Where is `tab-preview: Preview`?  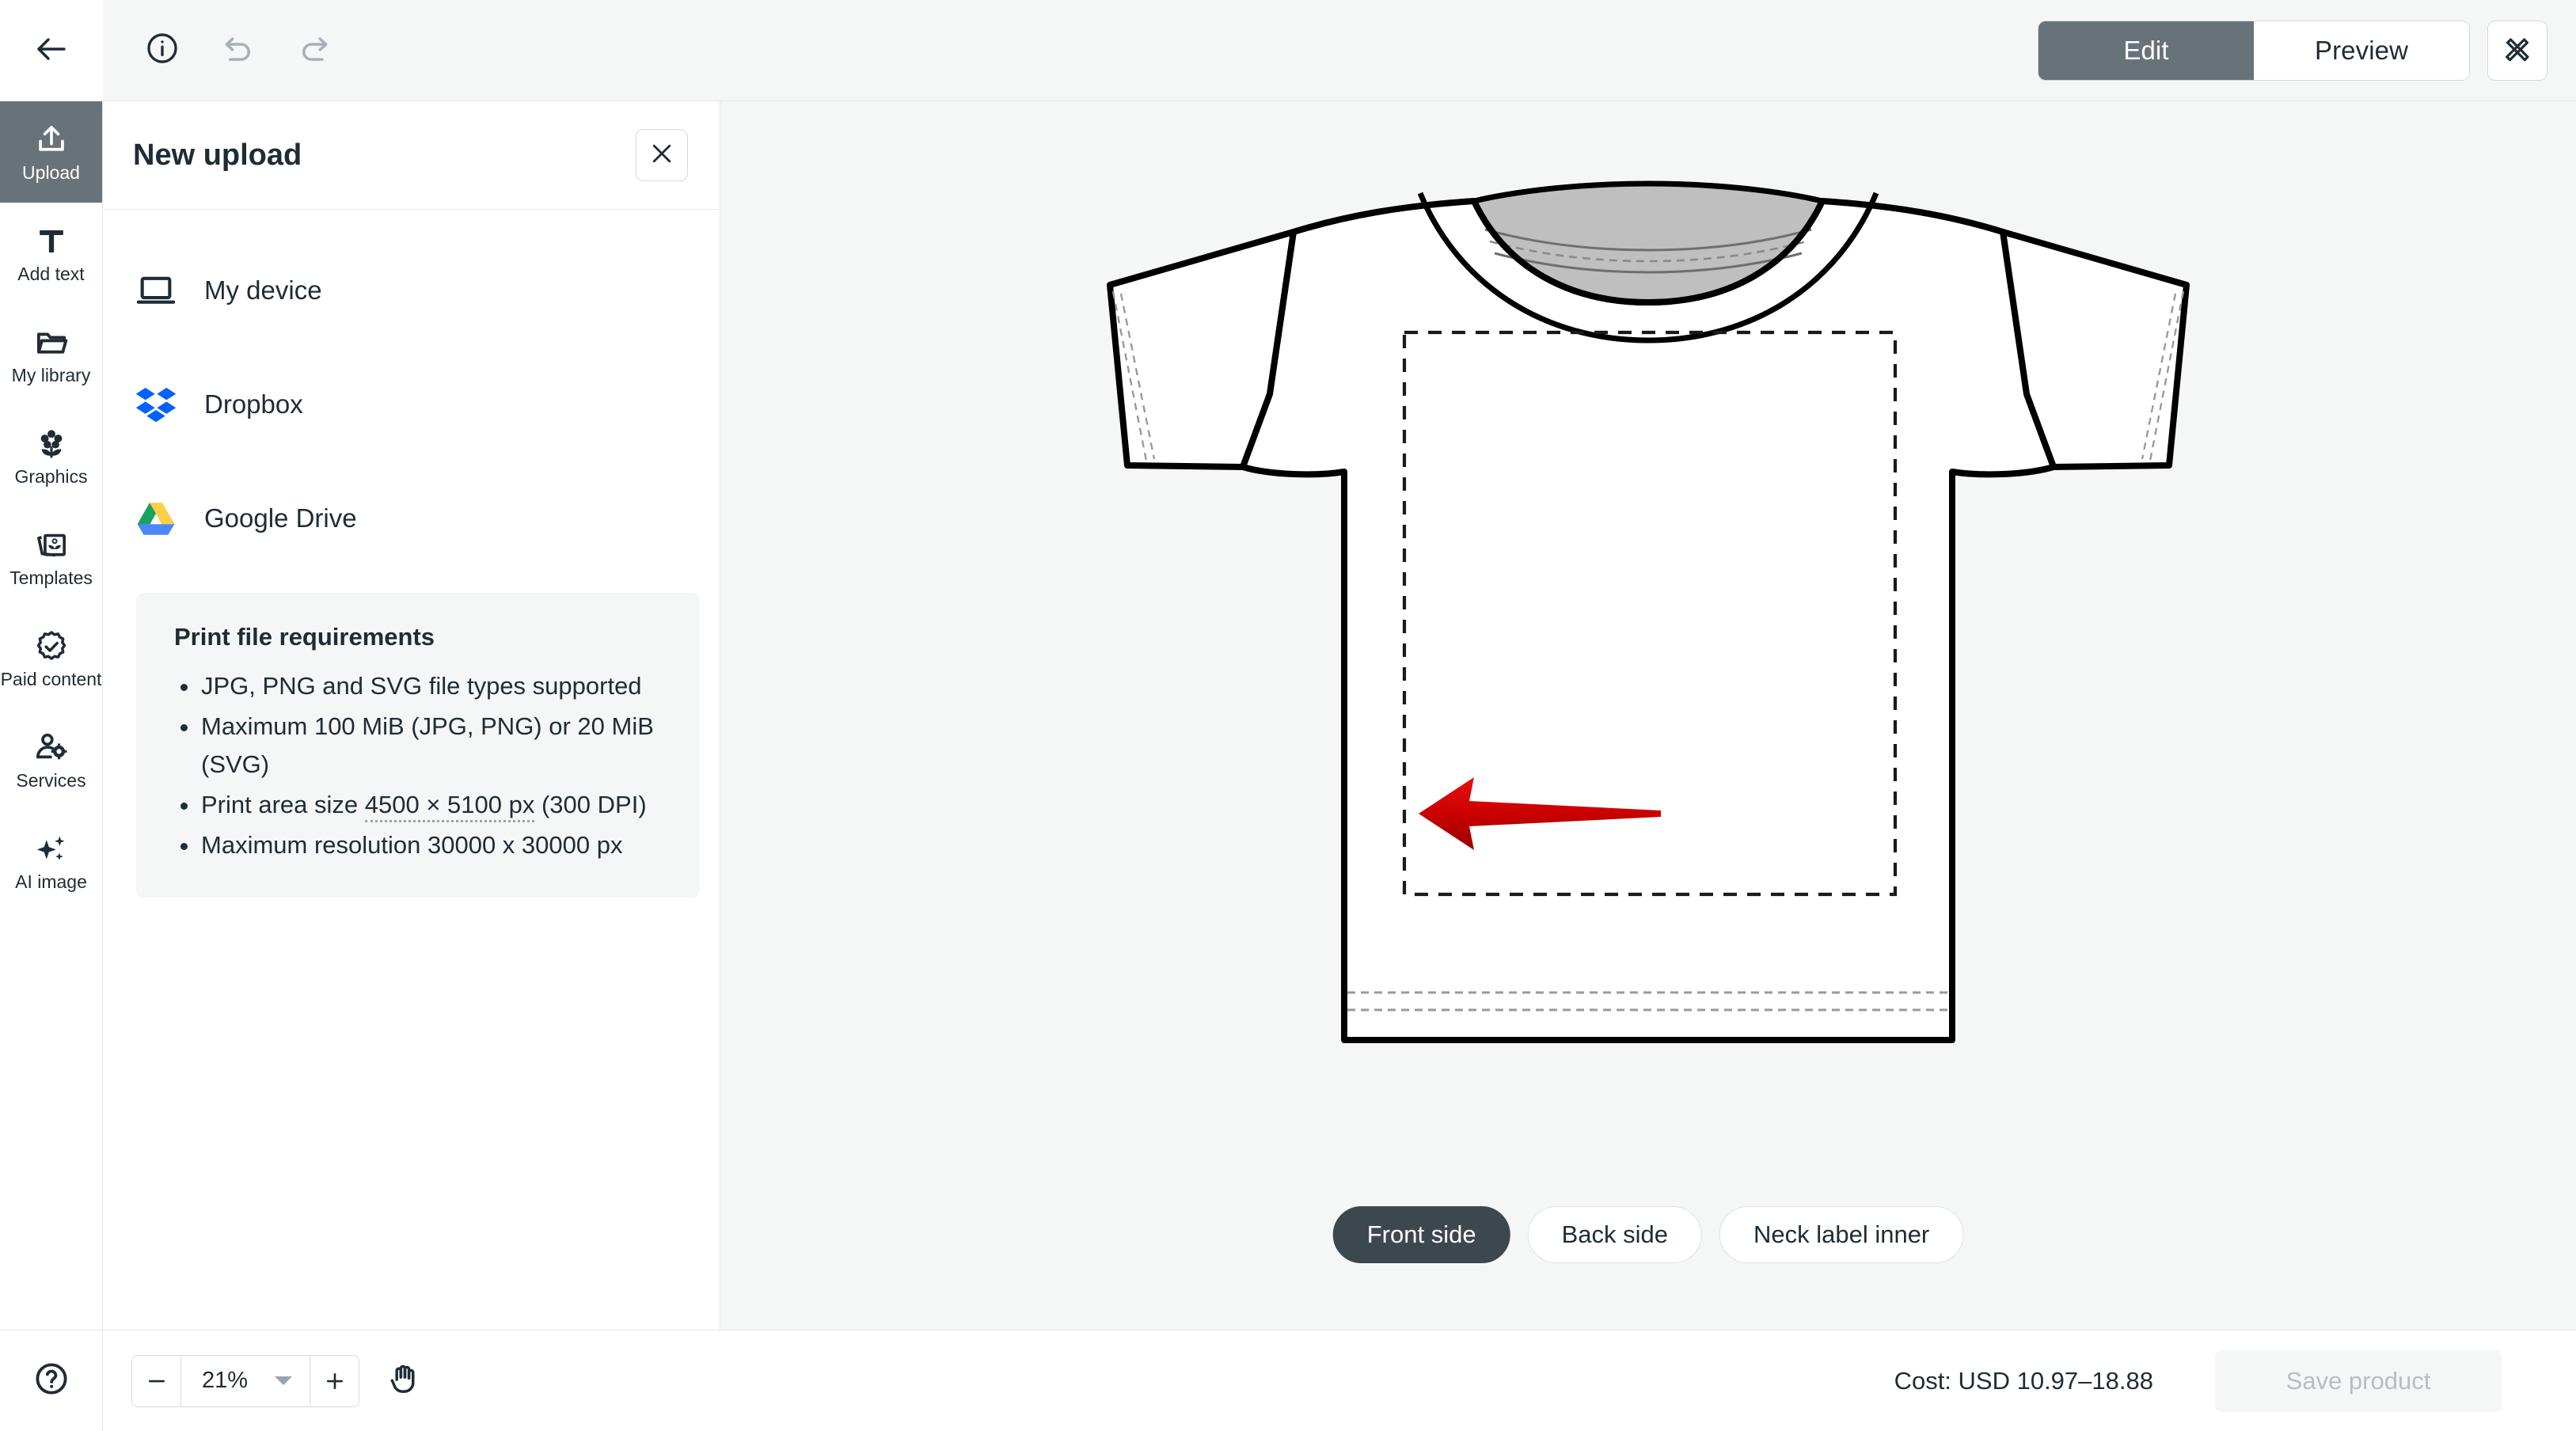
tab-preview: Preview is located at coordinates (2361, 50).